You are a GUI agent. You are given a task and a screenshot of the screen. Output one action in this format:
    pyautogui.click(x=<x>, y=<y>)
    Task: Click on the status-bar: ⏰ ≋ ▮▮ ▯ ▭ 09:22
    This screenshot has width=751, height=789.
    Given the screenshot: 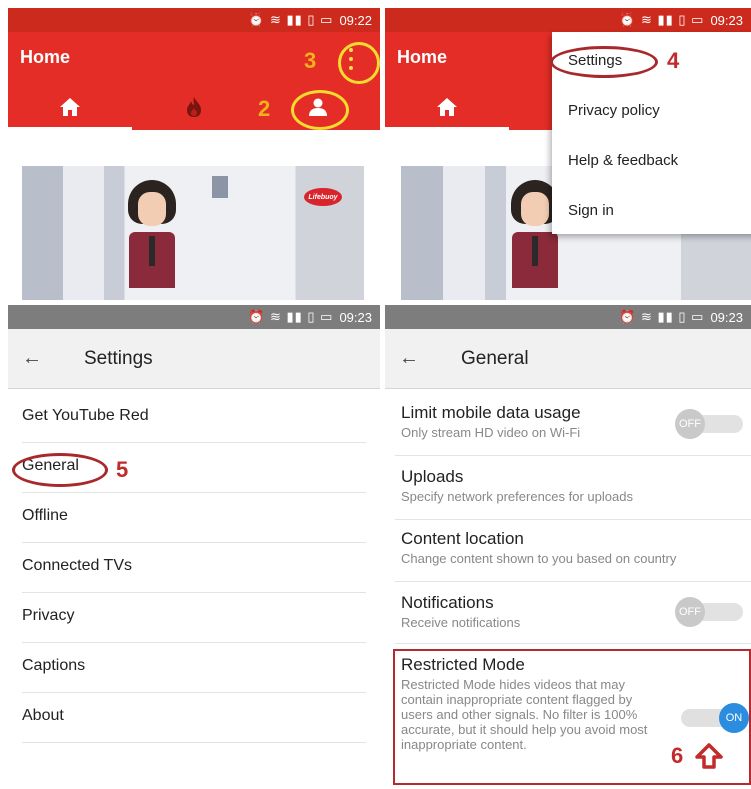 What is the action you would take?
    pyautogui.click(x=194, y=20)
    